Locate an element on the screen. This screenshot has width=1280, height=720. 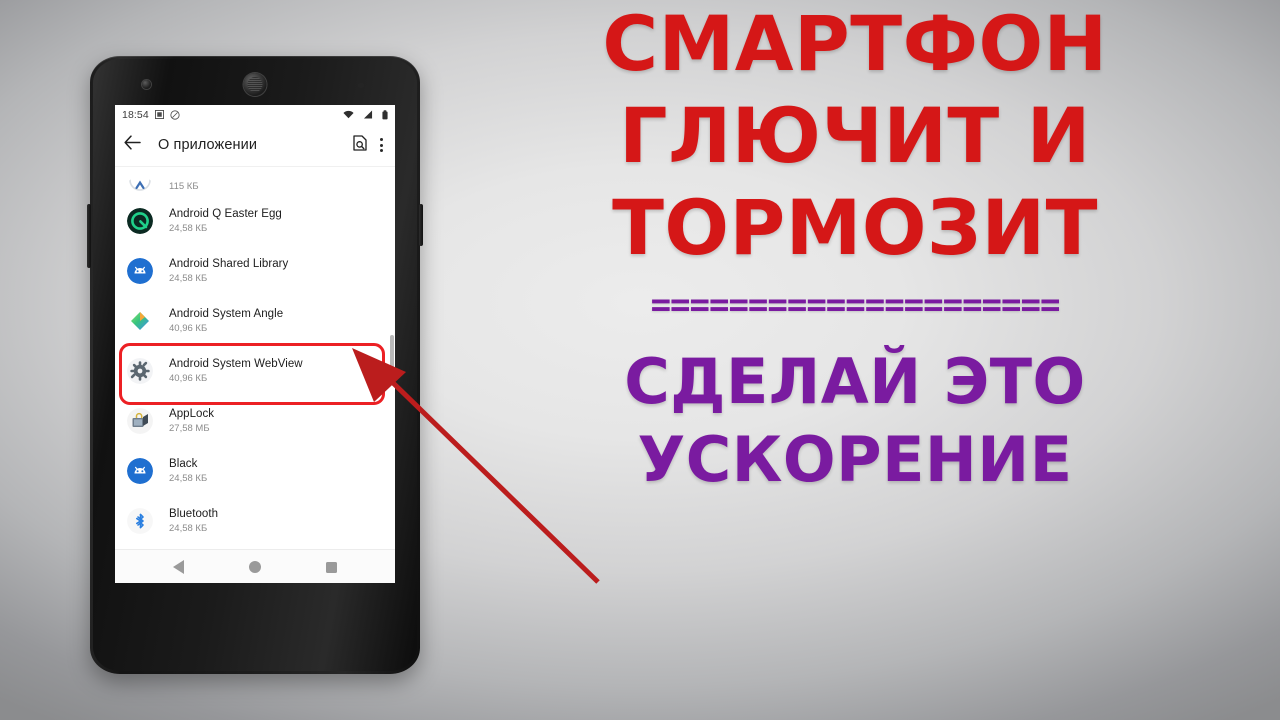
nav-home-icon is located at coordinates (254, 567).